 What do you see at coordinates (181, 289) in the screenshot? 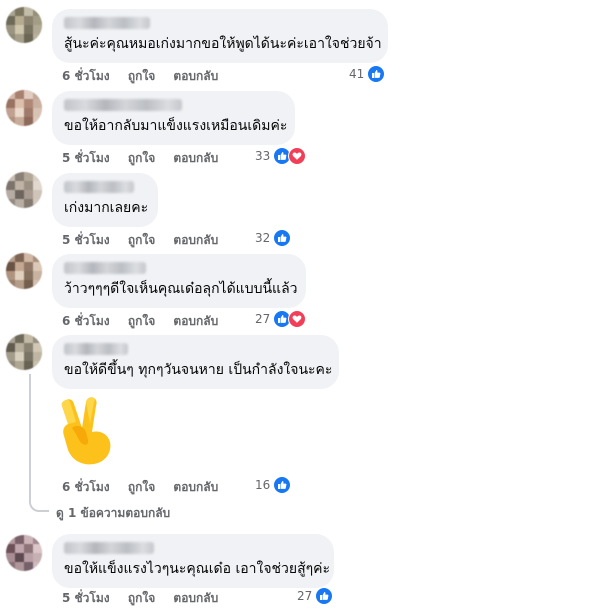
I see `comment-text: ว้าวๆๆๆดีใจเห็นคุณเด๋อลุกได้แบบนี้แล้ว` at bounding box center [181, 289].